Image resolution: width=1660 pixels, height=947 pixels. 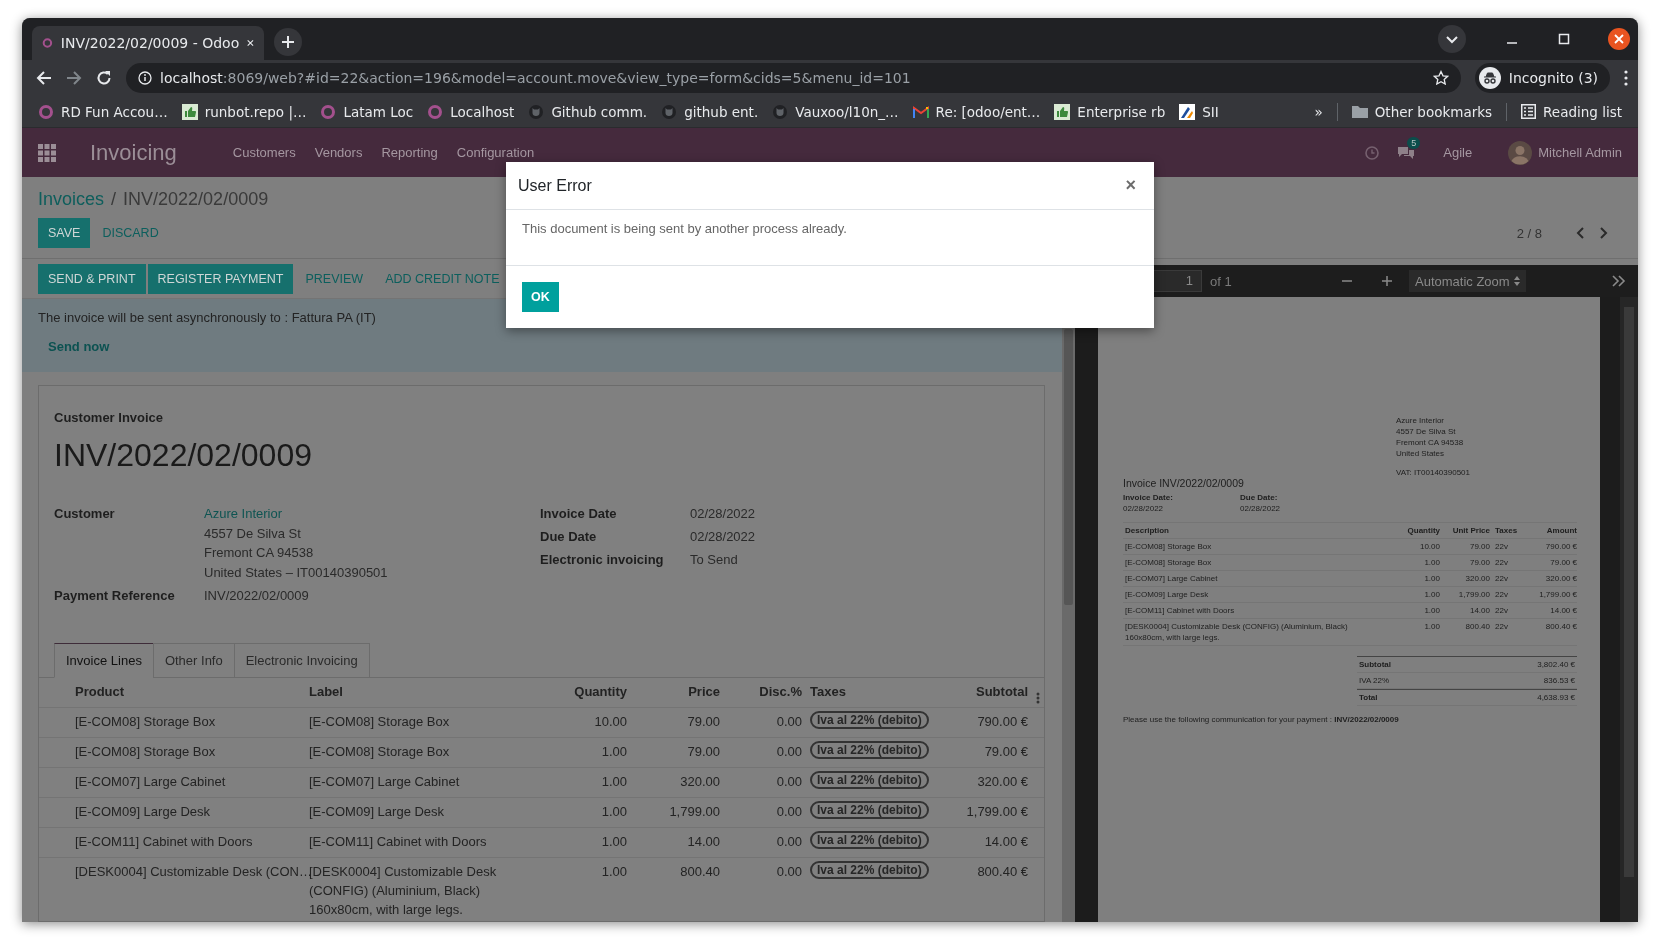 I want to click on table-cell-text: 14.00 €, so click(x=1563, y=610).